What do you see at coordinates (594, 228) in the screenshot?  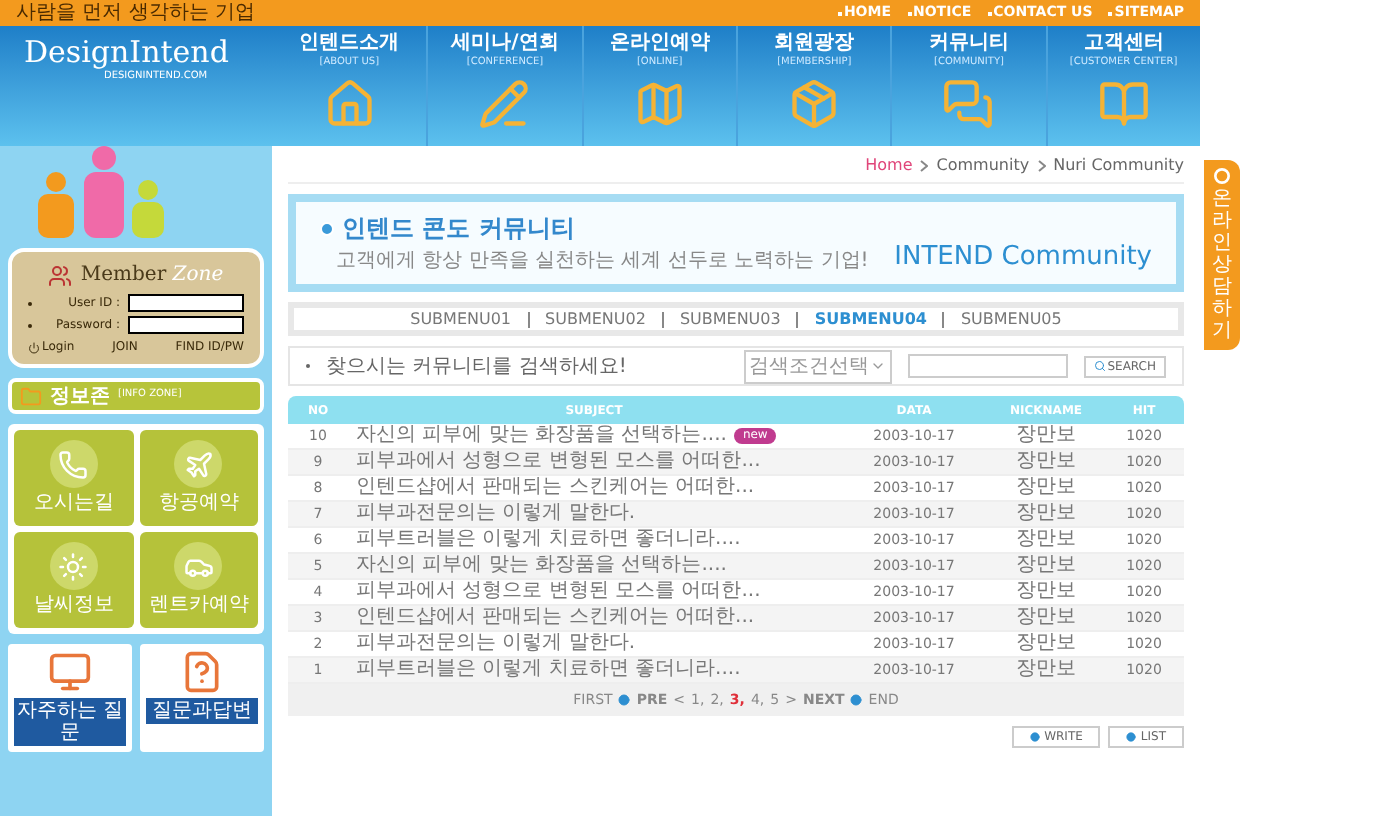 I see `banner-title: 인텐드 콘도 커뮤니티` at bounding box center [594, 228].